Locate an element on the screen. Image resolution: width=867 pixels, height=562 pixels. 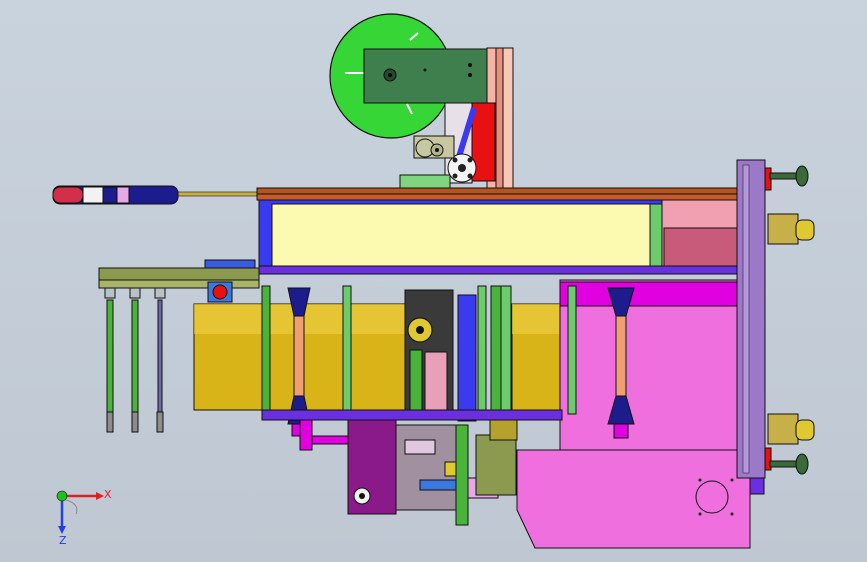
main-frame is located at coordinates (499, 237).